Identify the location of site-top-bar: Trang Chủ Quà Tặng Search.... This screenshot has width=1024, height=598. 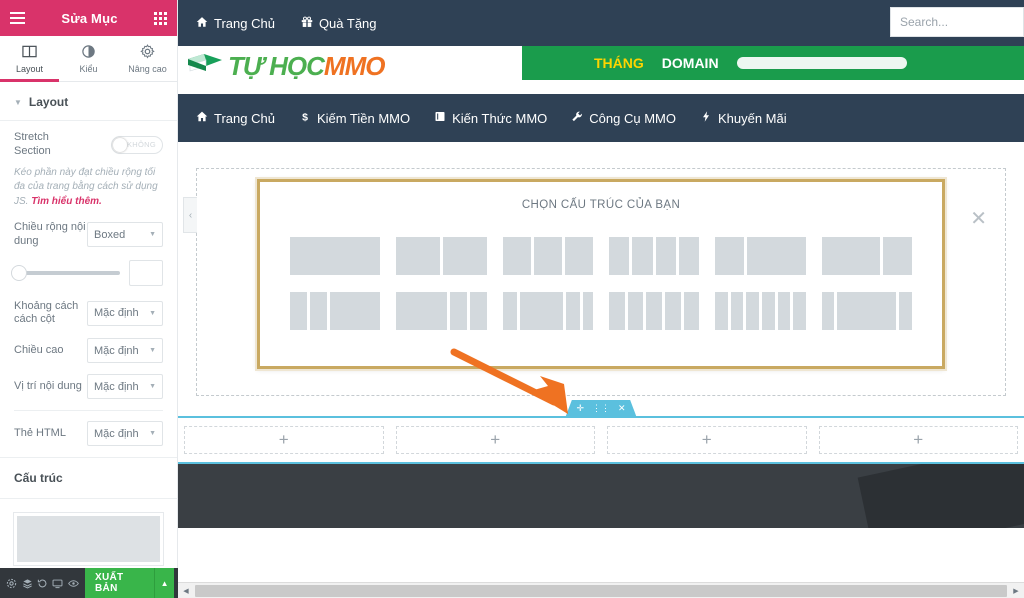
(601, 23).